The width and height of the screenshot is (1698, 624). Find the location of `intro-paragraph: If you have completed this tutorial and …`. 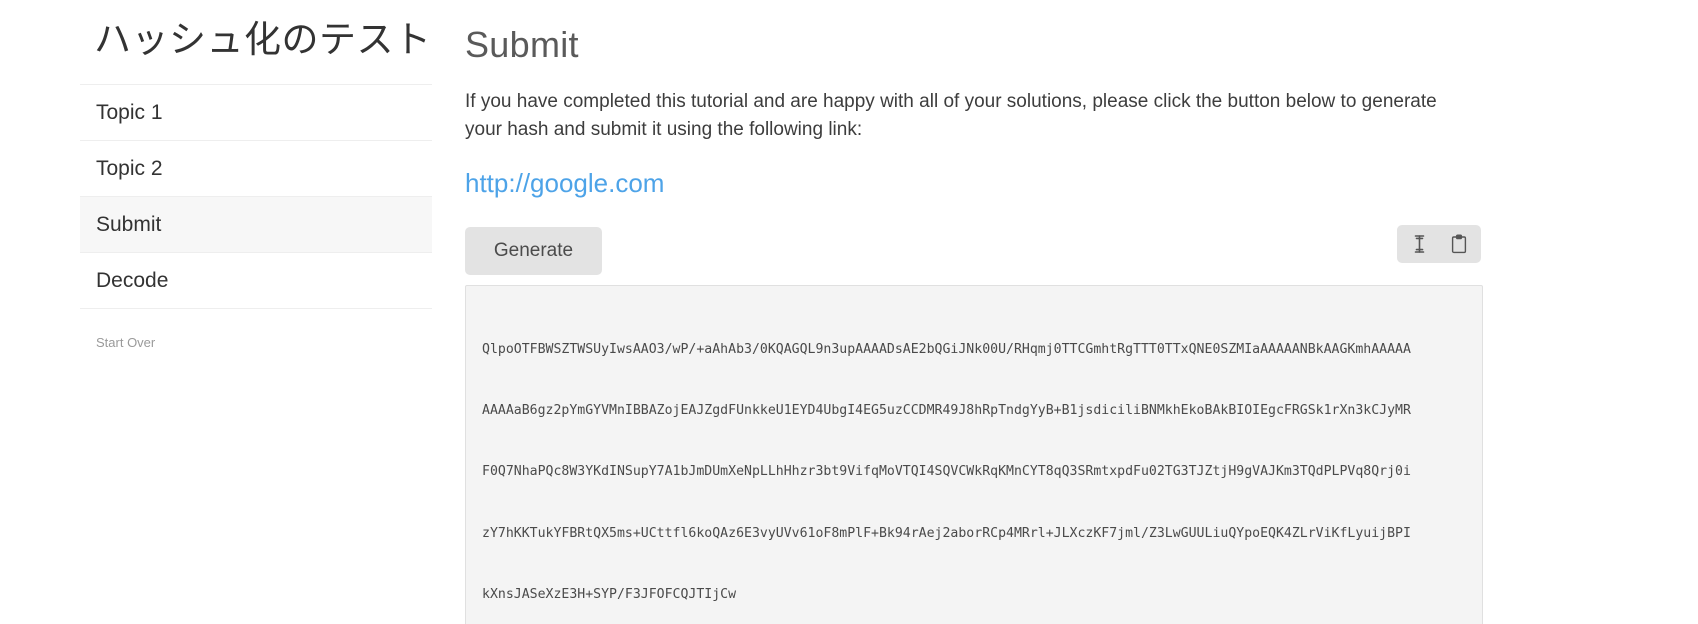

intro-paragraph: If you have completed this tutorial and … is located at coordinates (951, 116).